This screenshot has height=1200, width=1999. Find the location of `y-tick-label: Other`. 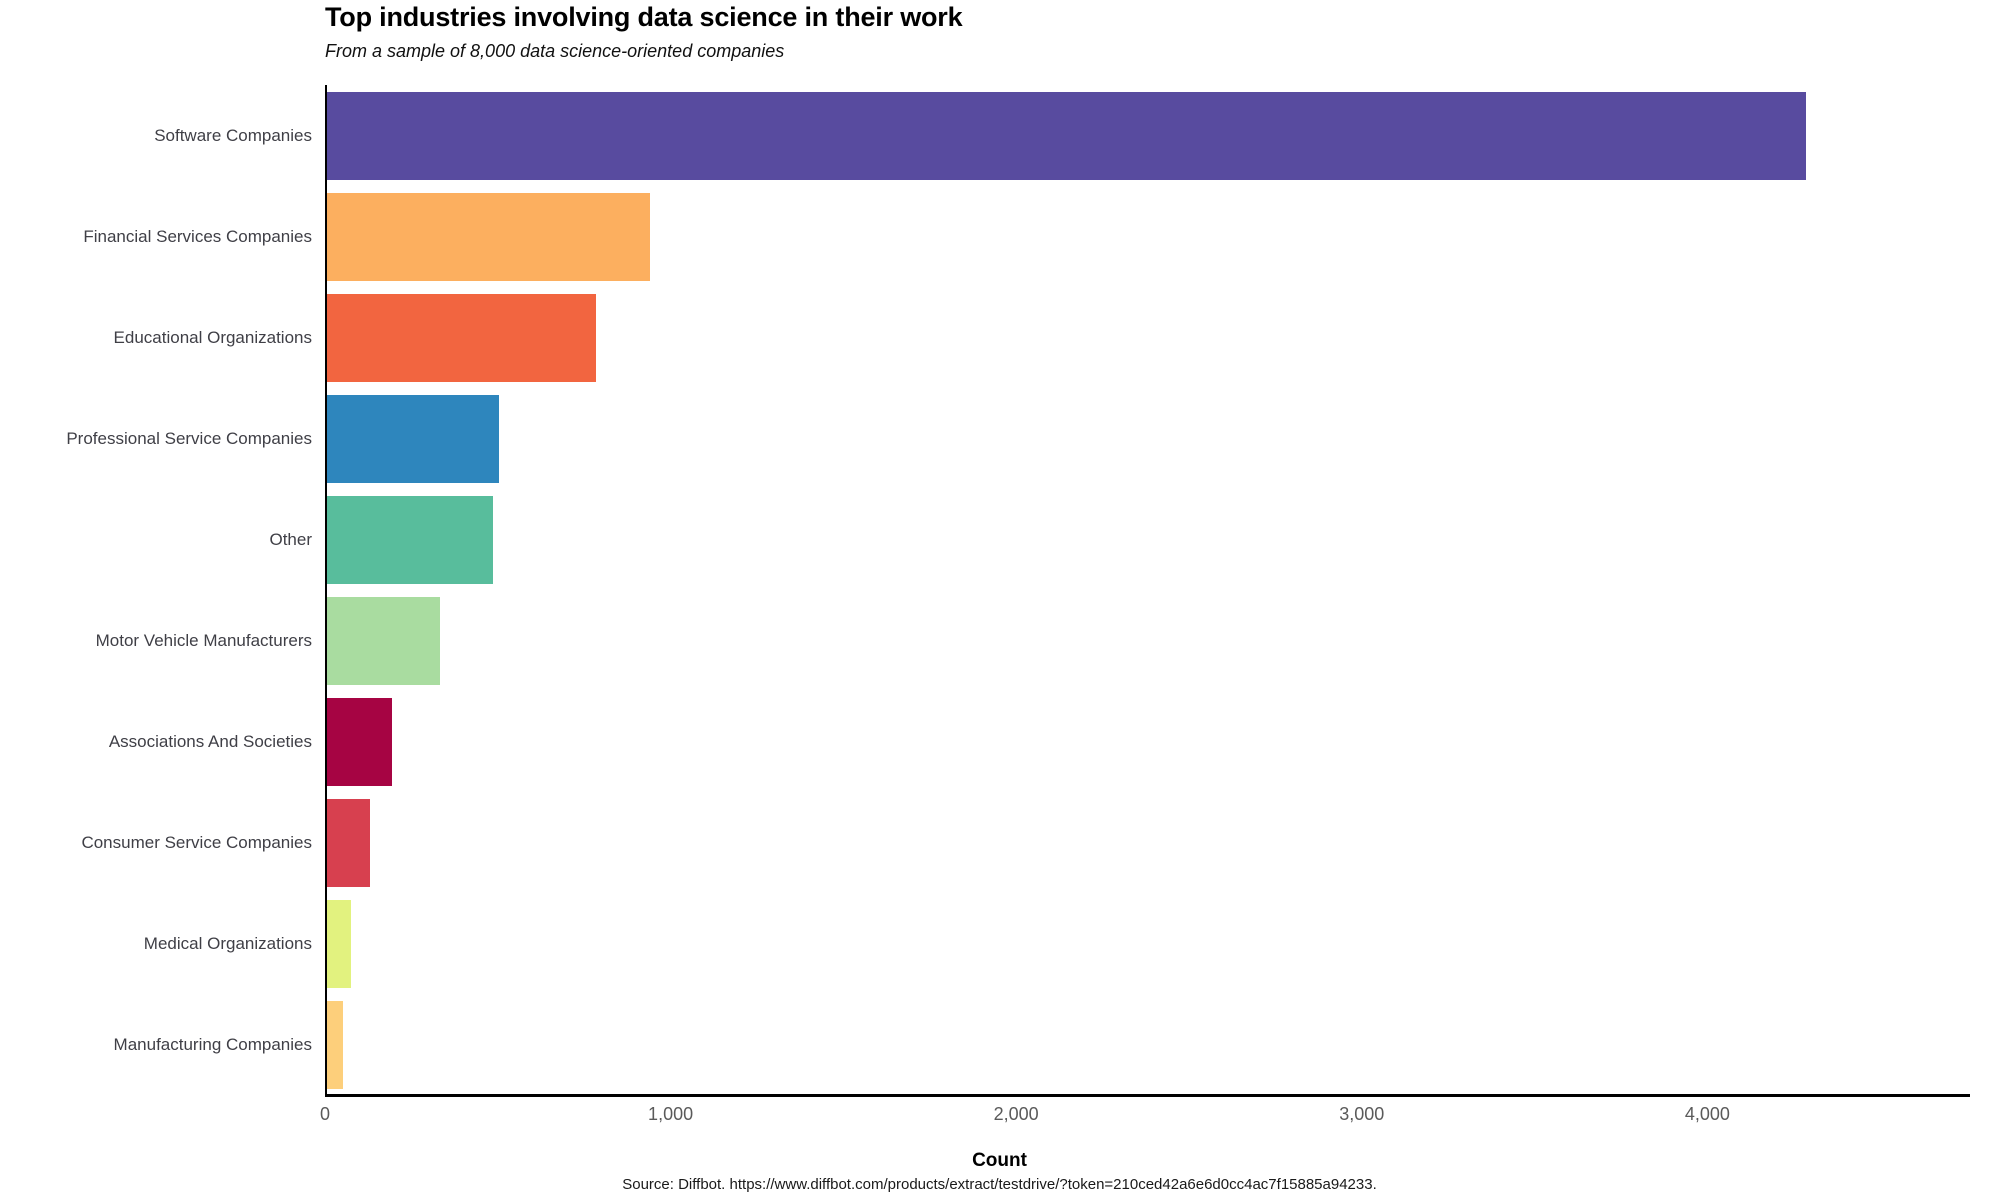

y-tick-label: Other is located at coordinates (290, 539).